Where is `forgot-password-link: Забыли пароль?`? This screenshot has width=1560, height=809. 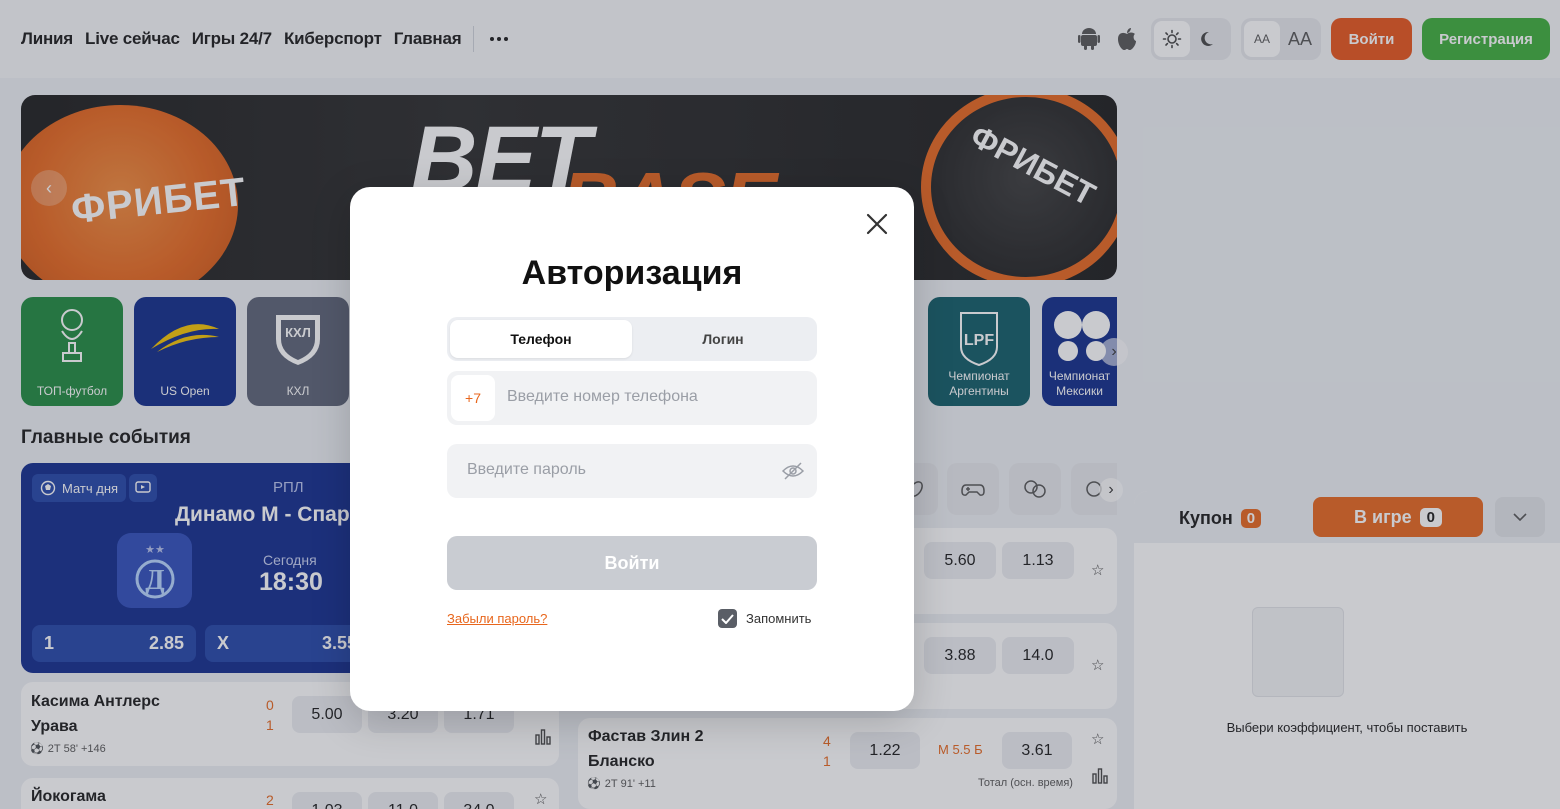 forgot-password-link: Забыли пароль? is located at coordinates (497, 618).